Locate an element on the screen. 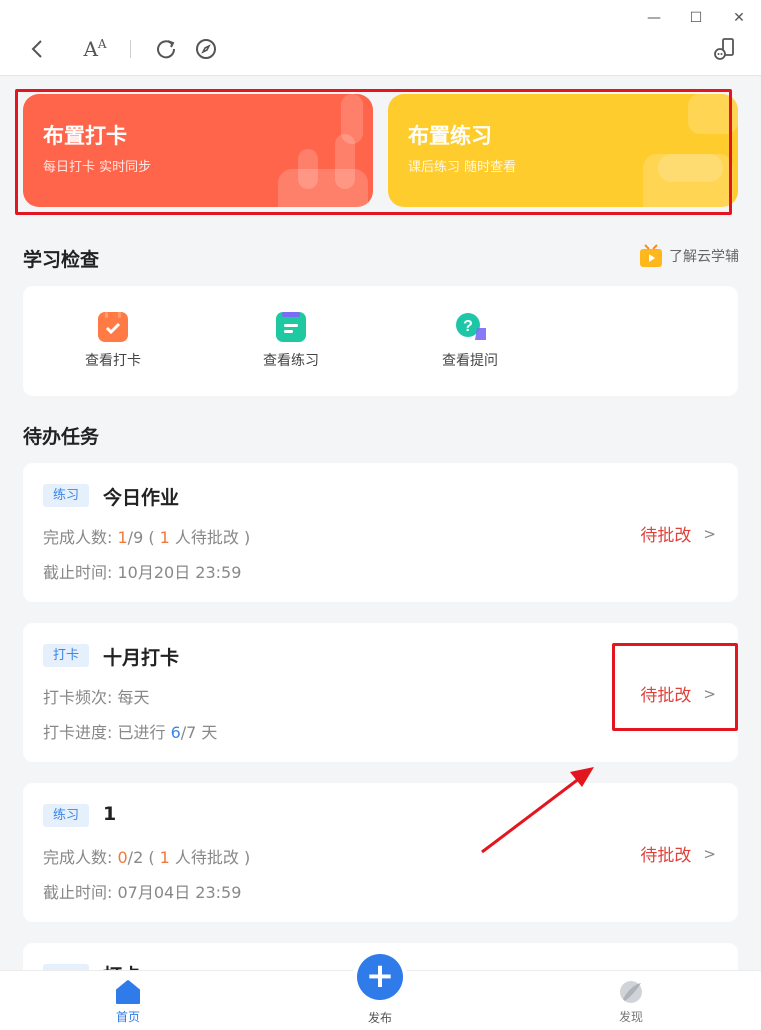 The image size is (761, 1030). publish-button: + is located at coordinates (380, 977).